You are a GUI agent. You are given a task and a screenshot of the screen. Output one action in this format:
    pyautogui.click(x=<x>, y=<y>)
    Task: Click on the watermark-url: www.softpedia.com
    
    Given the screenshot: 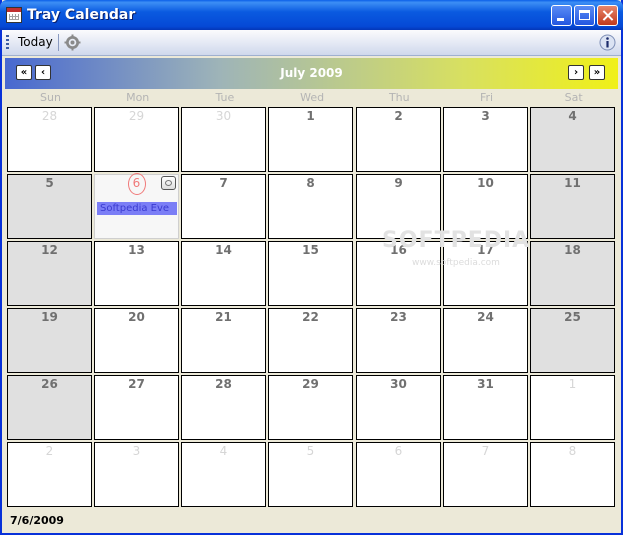 What is the action you would take?
    pyautogui.click(x=456, y=263)
    